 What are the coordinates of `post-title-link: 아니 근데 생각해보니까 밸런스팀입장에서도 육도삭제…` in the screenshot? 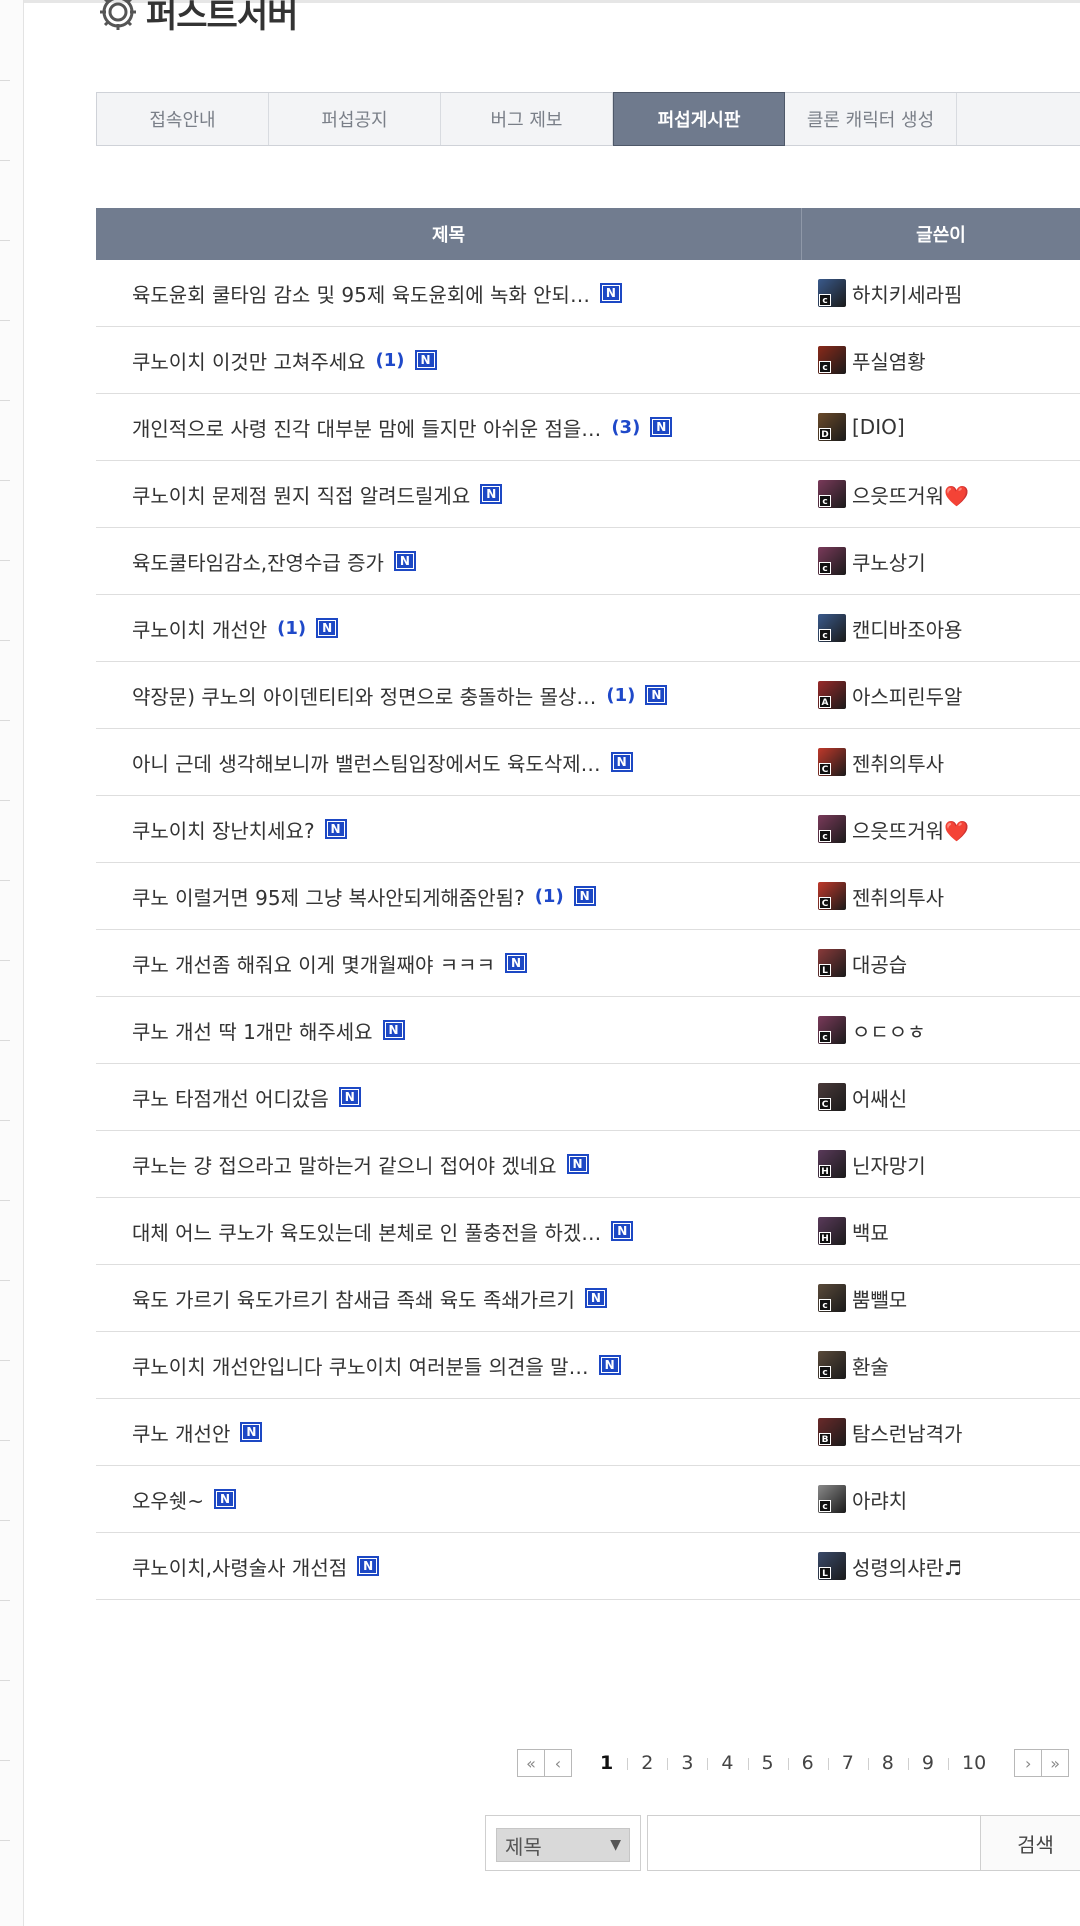 It's located at (366, 762).